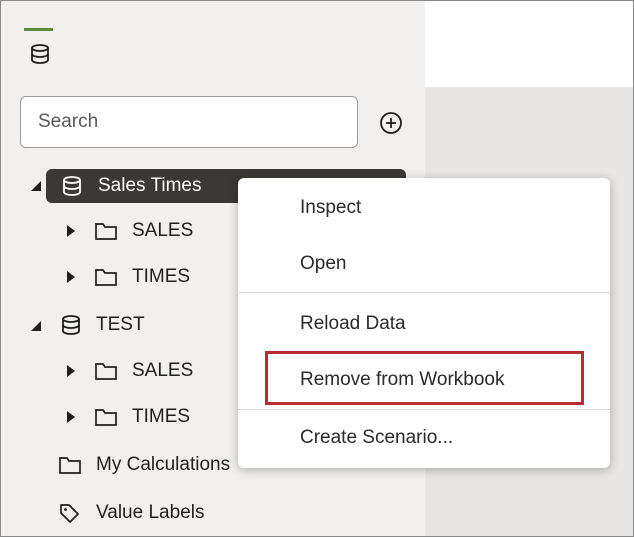 The height and width of the screenshot is (537, 634). Describe the element at coordinates (163, 464) in the screenshot. I see `tree-item-label: My Calculations` at that location.